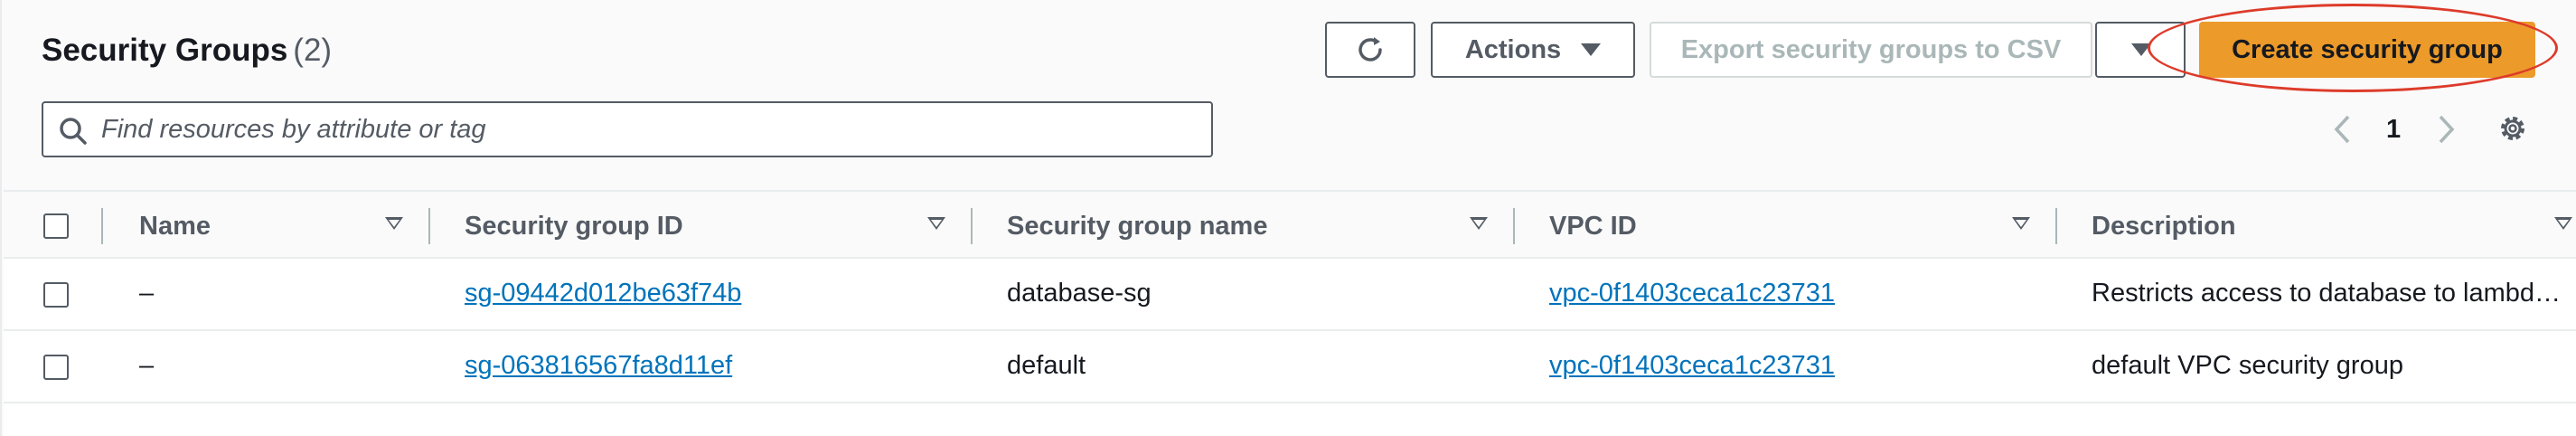 This screenshot has height=436, width=2576. Describe the element at coordinates (2353, 48) in the screenshot. I see `annotation-highlight-circle` at that location.